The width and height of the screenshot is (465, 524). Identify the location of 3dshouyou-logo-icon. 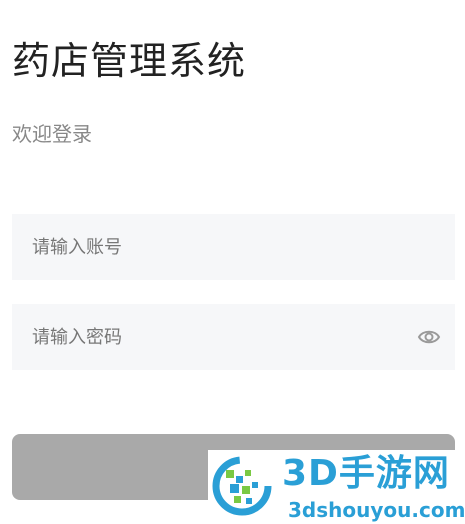
(242, 486).